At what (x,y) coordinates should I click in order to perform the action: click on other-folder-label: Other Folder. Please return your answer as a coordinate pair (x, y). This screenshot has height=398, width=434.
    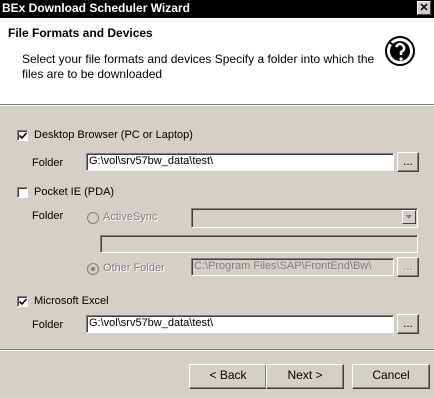
    Looking at the image, I should click on (134, 268).